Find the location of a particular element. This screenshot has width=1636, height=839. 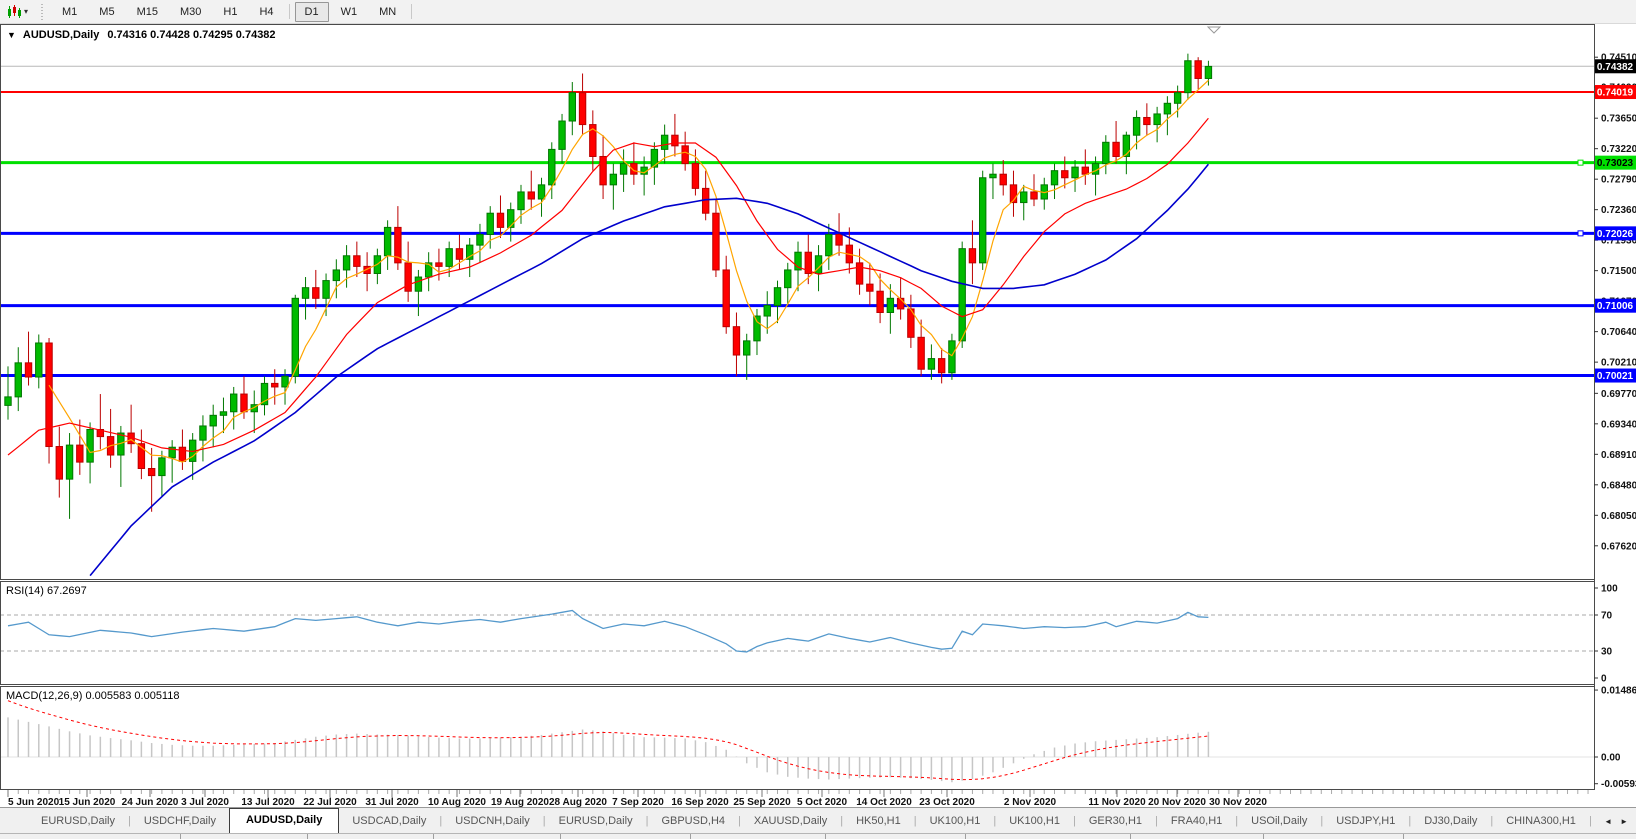

svg-text: 0.72790 is located at coordinates (1618, 180).